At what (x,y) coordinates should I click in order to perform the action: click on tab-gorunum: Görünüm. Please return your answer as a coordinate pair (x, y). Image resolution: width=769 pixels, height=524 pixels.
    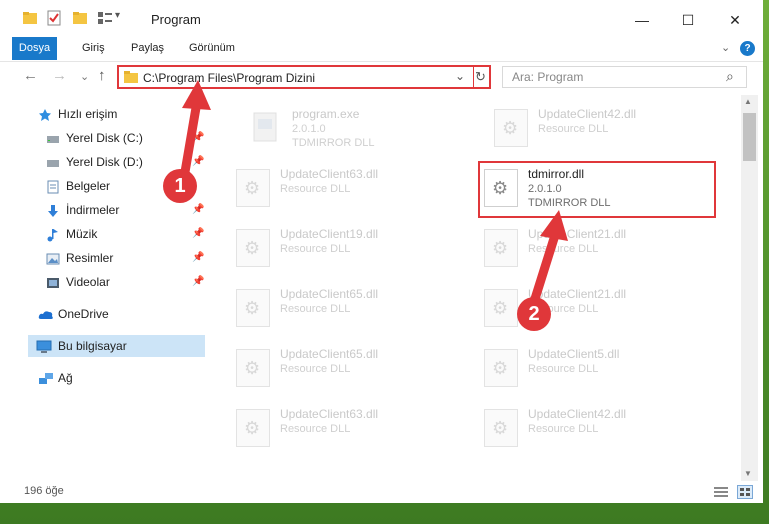
    Looking at the image, I should click on (212, 48).